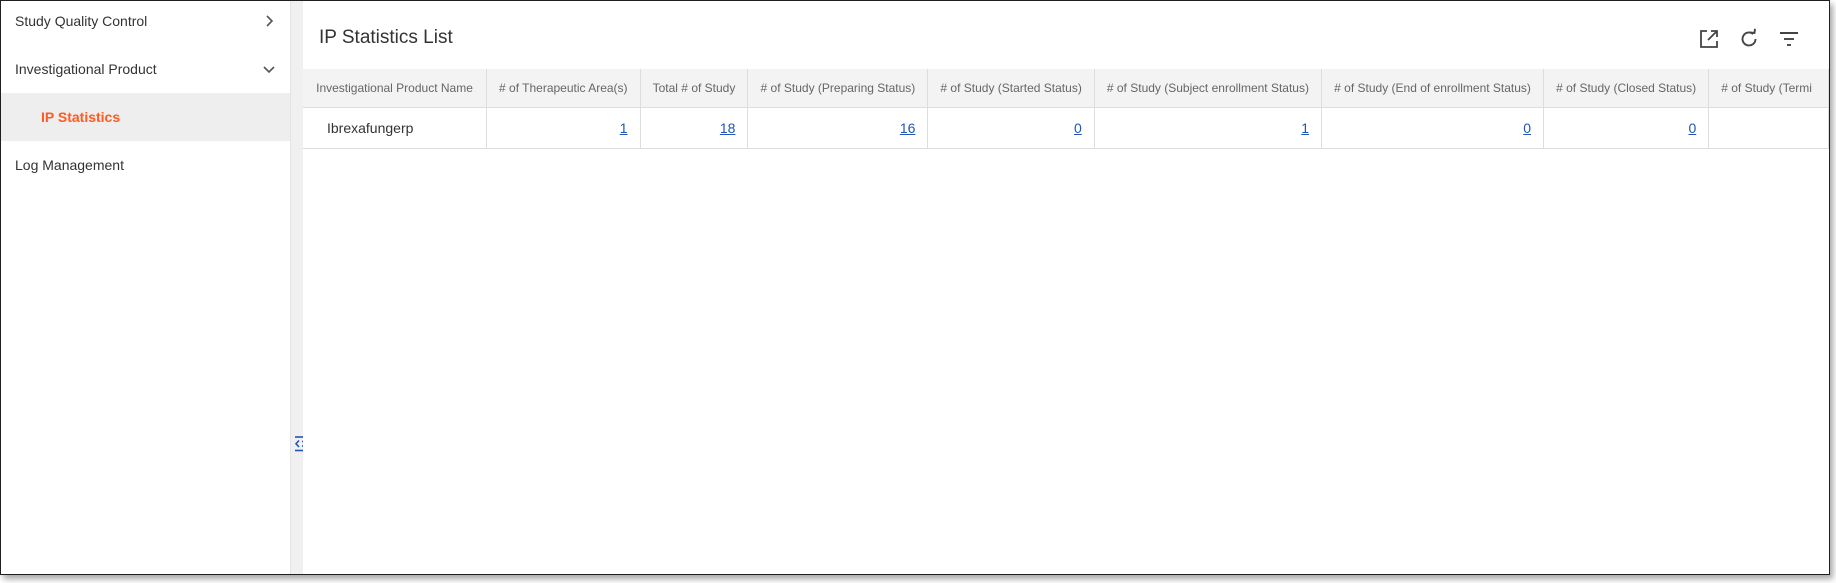  Describe the element at coordinates (386, 37) in the screenshot. I see `page-title: IP Statistics List` at that location.